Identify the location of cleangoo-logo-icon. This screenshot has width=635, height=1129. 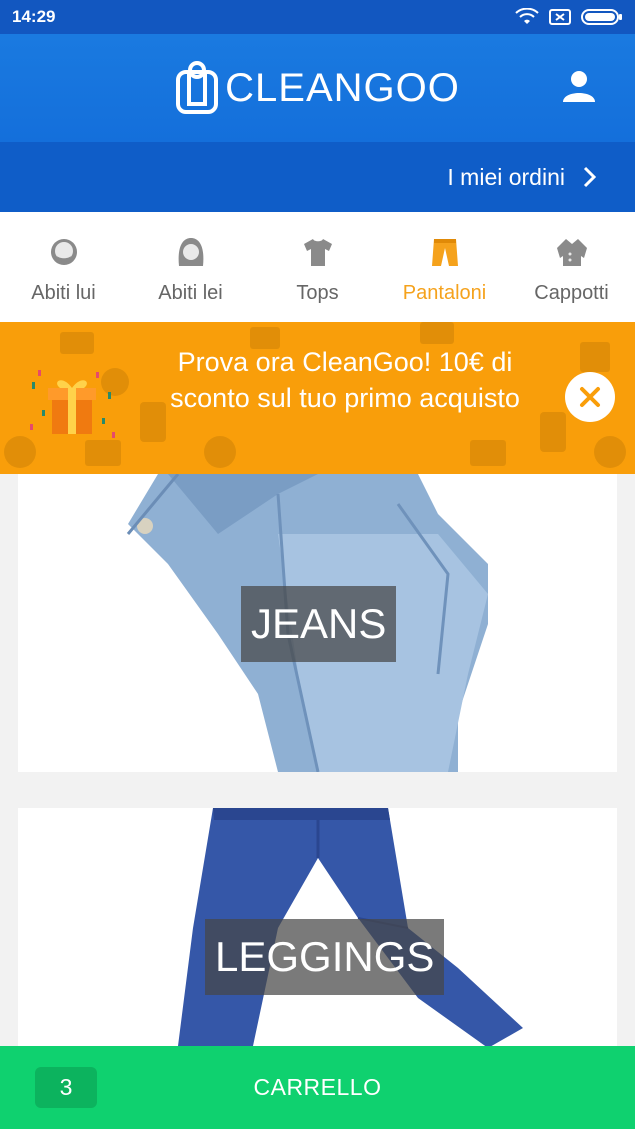
(197, 87).